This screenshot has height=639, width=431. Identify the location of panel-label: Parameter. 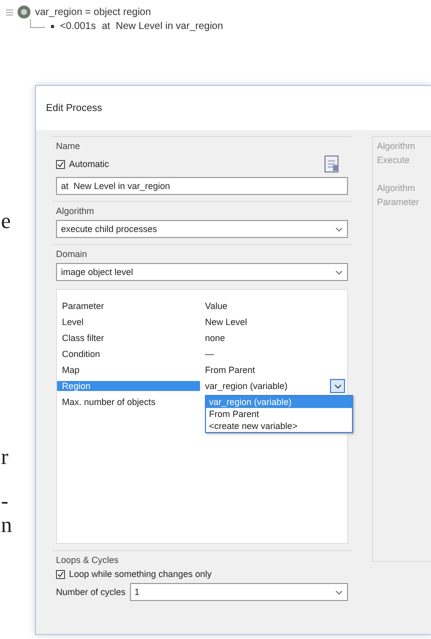
(398, 202).